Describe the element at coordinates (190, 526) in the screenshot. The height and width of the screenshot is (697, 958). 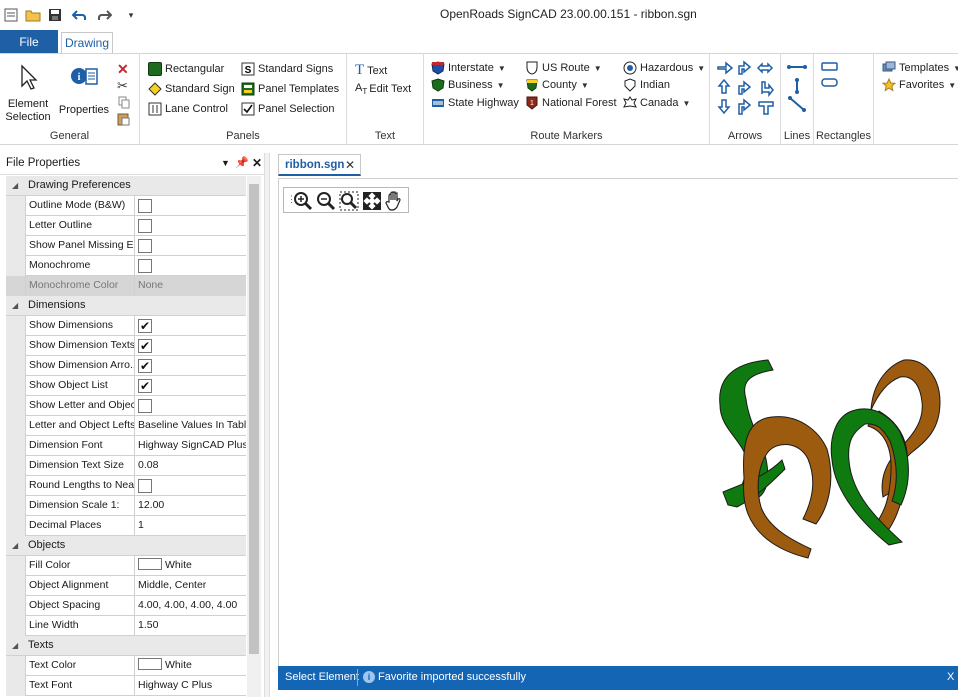
I see `property-value: 1` at that location.